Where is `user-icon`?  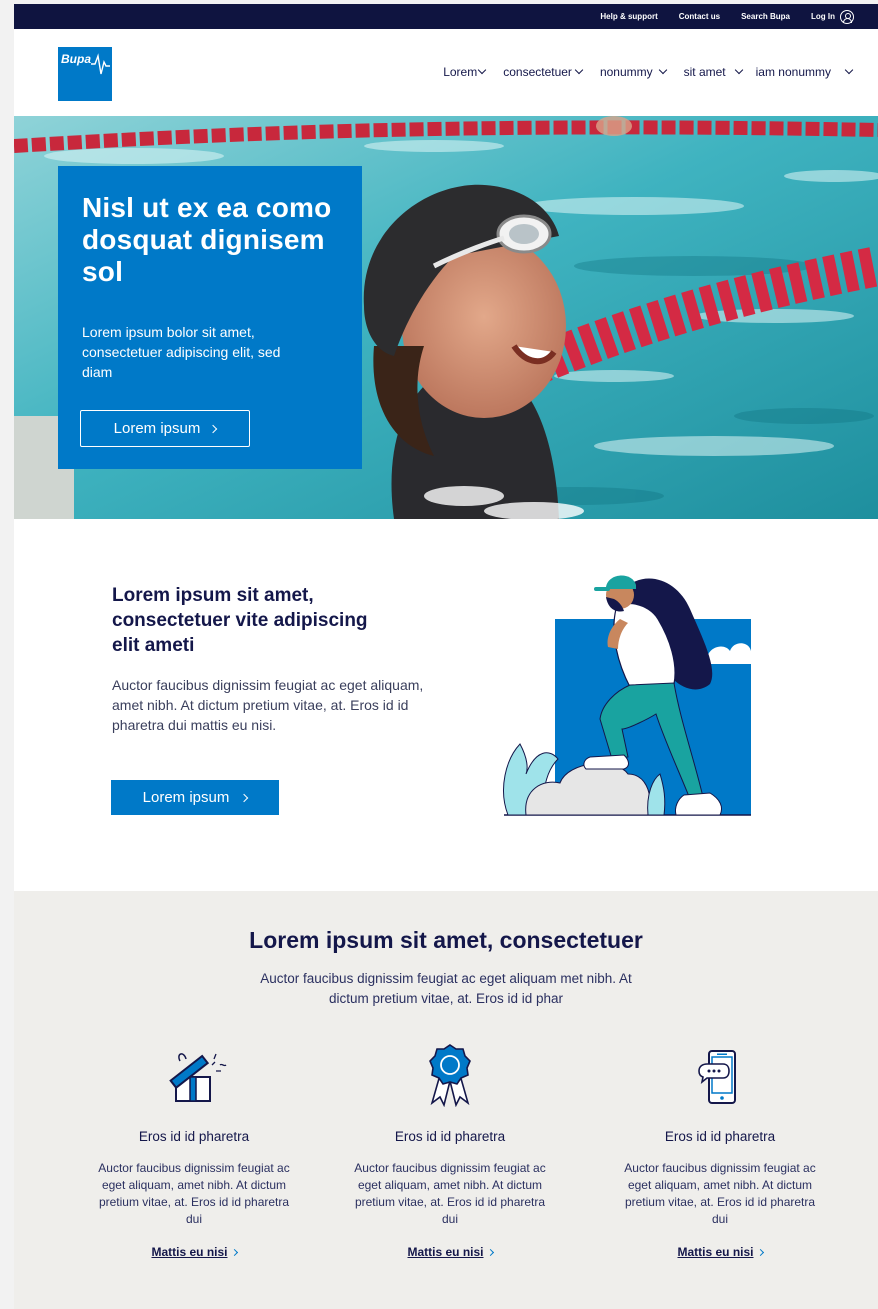
user-icon is located at coordinates (847, 16).